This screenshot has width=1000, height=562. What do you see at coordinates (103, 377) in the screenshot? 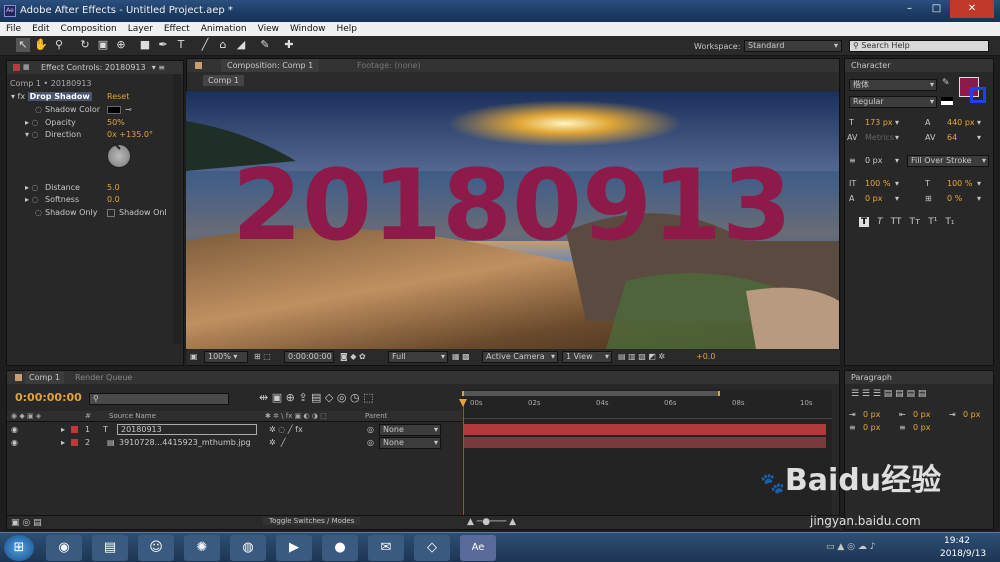
I see `tab-render-queue: Render Queue` at bounding box center [103, 377].